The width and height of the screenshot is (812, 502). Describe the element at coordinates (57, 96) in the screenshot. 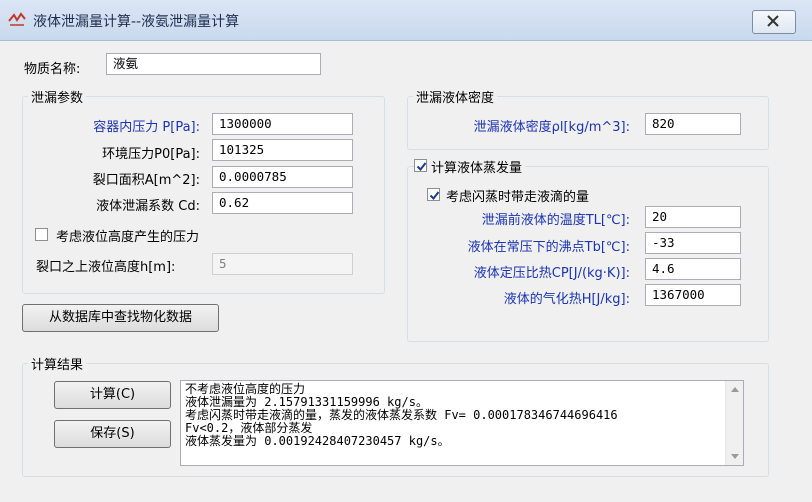

I see `leak-params-title: 泄漏参数` at that location.